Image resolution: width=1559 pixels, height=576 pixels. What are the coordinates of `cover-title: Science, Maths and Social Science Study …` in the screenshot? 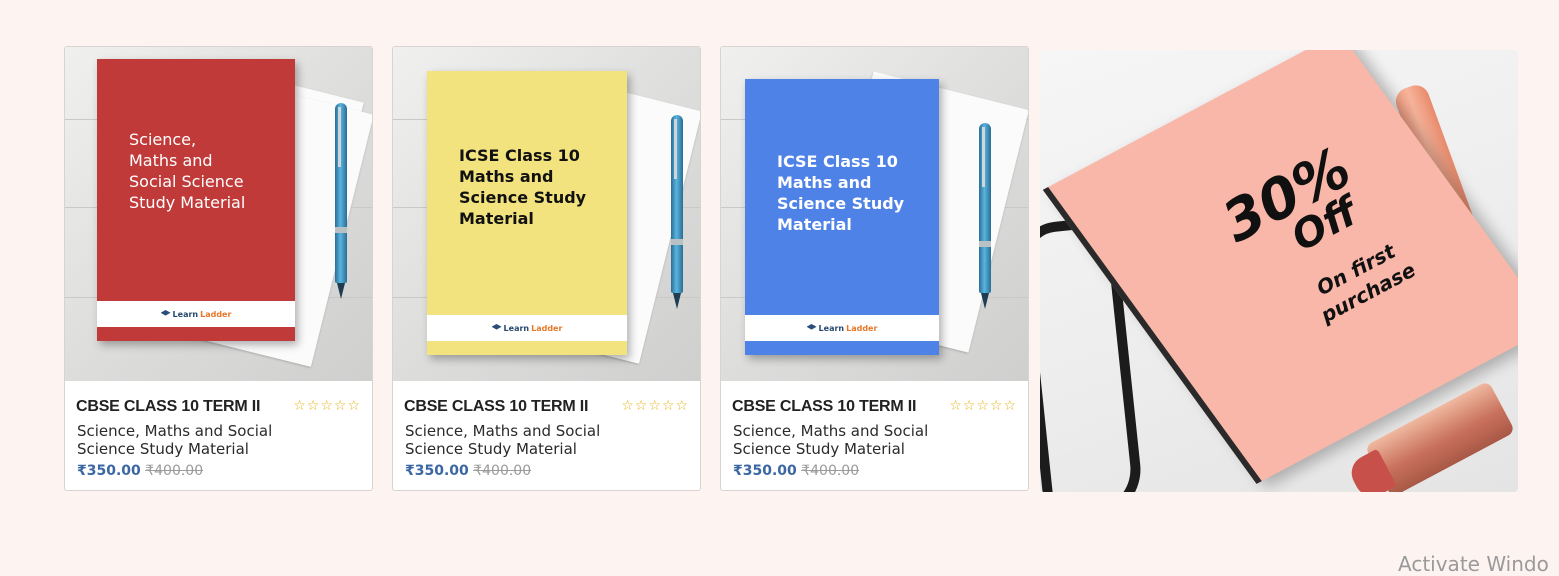 It's located at (187, 171).